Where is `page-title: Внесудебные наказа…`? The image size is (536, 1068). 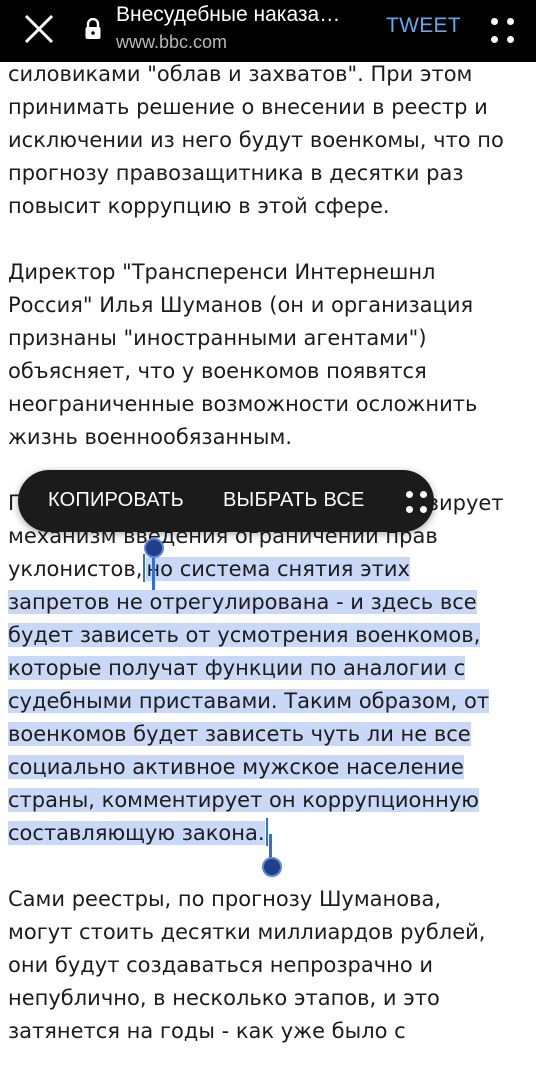 page-title: Внесудебные наказа… is located at coordinates (228, 14).